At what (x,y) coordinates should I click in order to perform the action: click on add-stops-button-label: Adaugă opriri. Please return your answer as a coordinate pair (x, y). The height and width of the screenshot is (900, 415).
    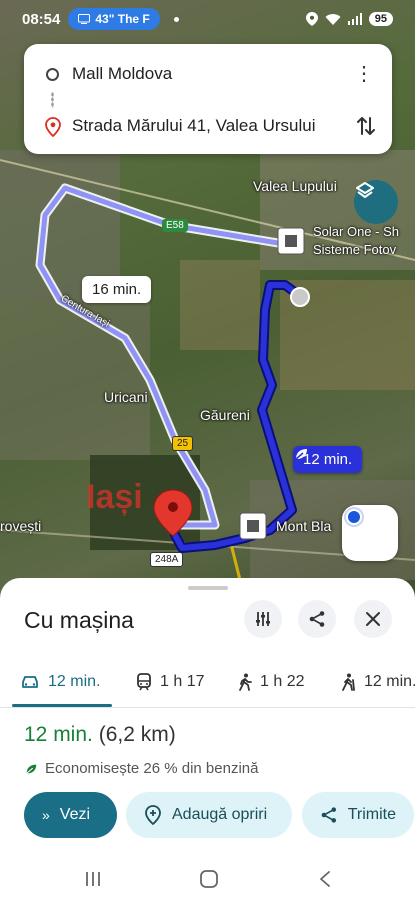
    Looking at the image, I should click on (220, 814).